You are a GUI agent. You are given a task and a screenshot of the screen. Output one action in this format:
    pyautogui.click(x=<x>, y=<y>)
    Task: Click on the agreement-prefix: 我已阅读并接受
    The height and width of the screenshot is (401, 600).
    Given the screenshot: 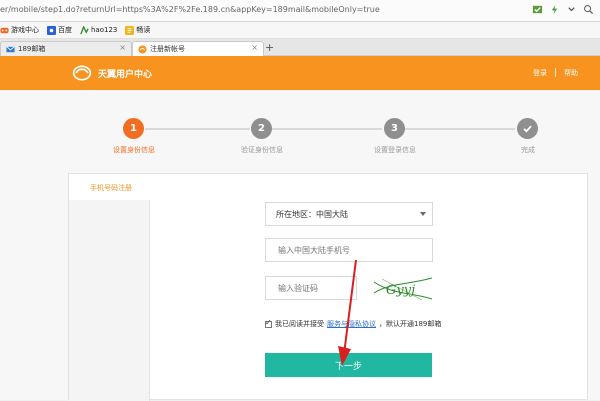 What is the action you would take?
    pyautogui.click(x=299, y=324)
    